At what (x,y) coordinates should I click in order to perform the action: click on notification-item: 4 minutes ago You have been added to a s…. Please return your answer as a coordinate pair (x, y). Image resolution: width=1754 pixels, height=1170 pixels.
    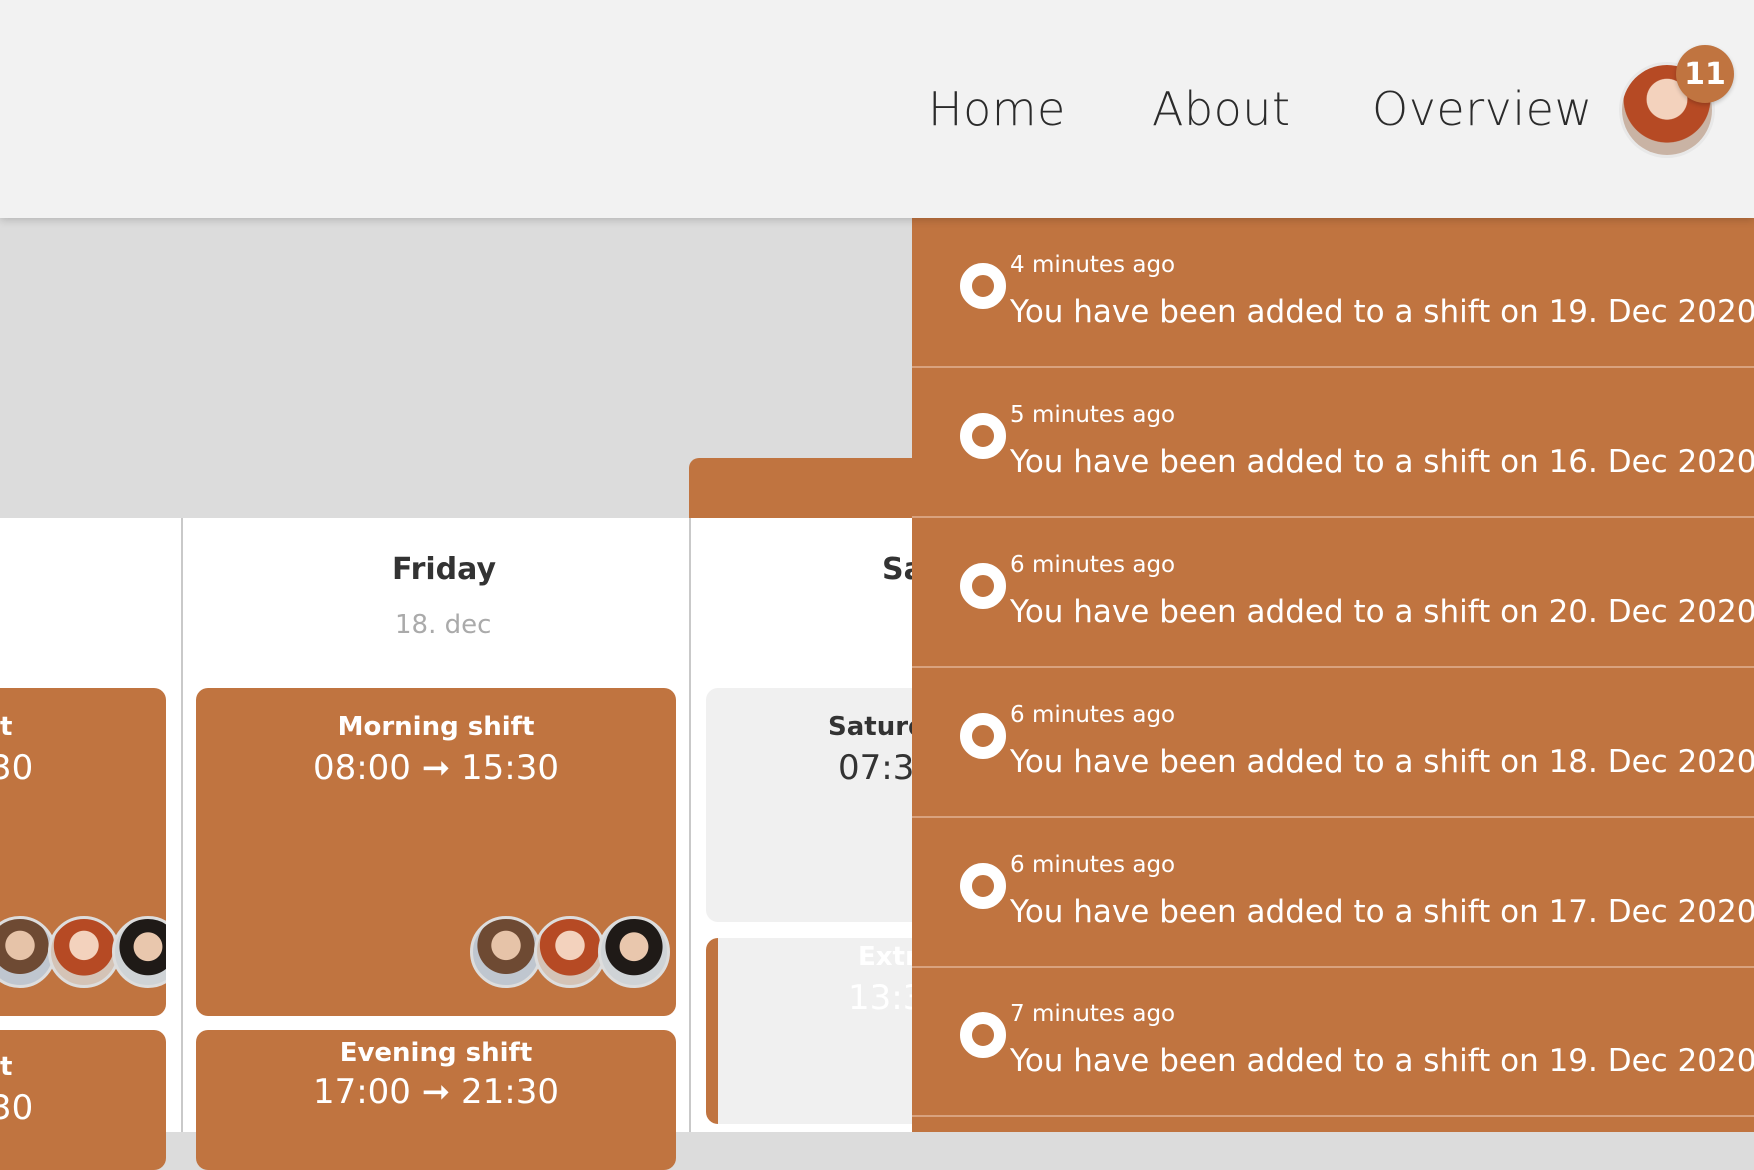
    Looking at the image, I should click on (1333, 293).